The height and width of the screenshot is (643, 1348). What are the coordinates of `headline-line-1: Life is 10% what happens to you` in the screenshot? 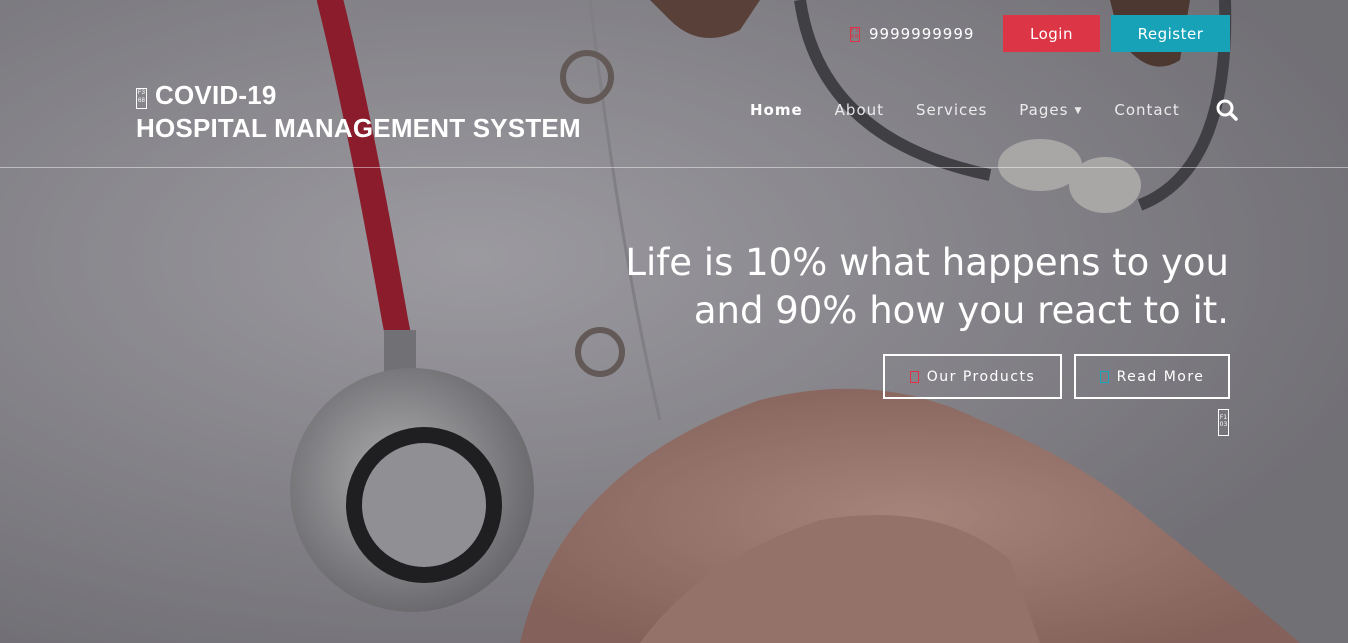 It's located at (927, 262).